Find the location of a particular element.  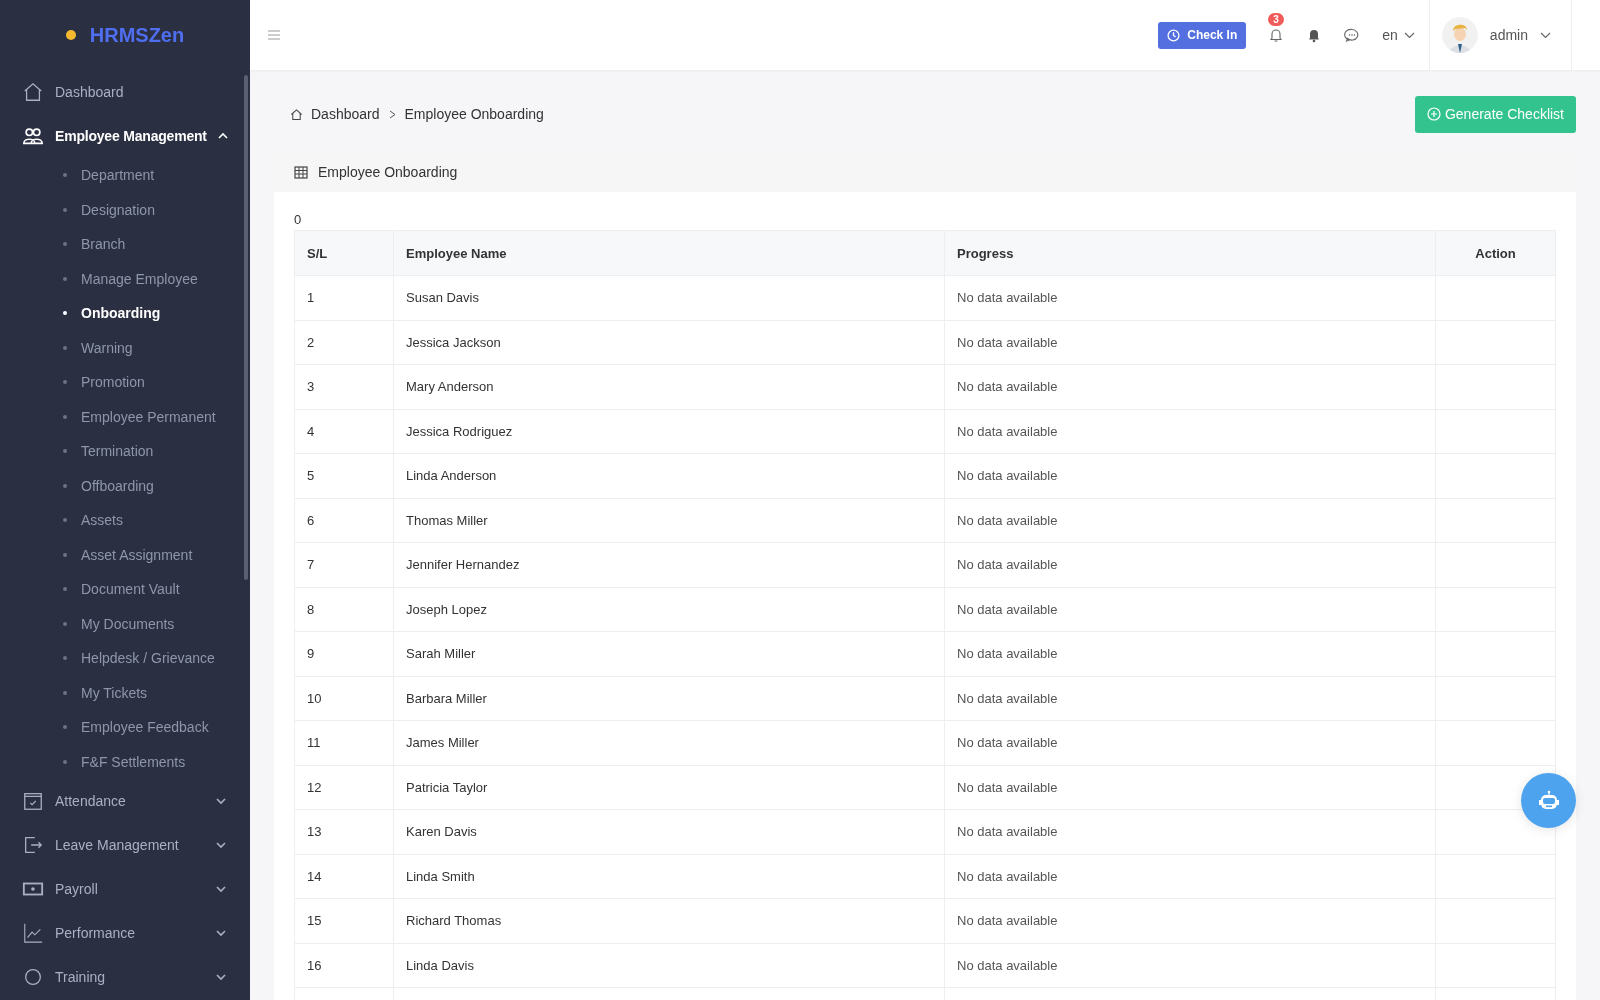

notification-badge: 3 is located at coordinates (1276, 19).